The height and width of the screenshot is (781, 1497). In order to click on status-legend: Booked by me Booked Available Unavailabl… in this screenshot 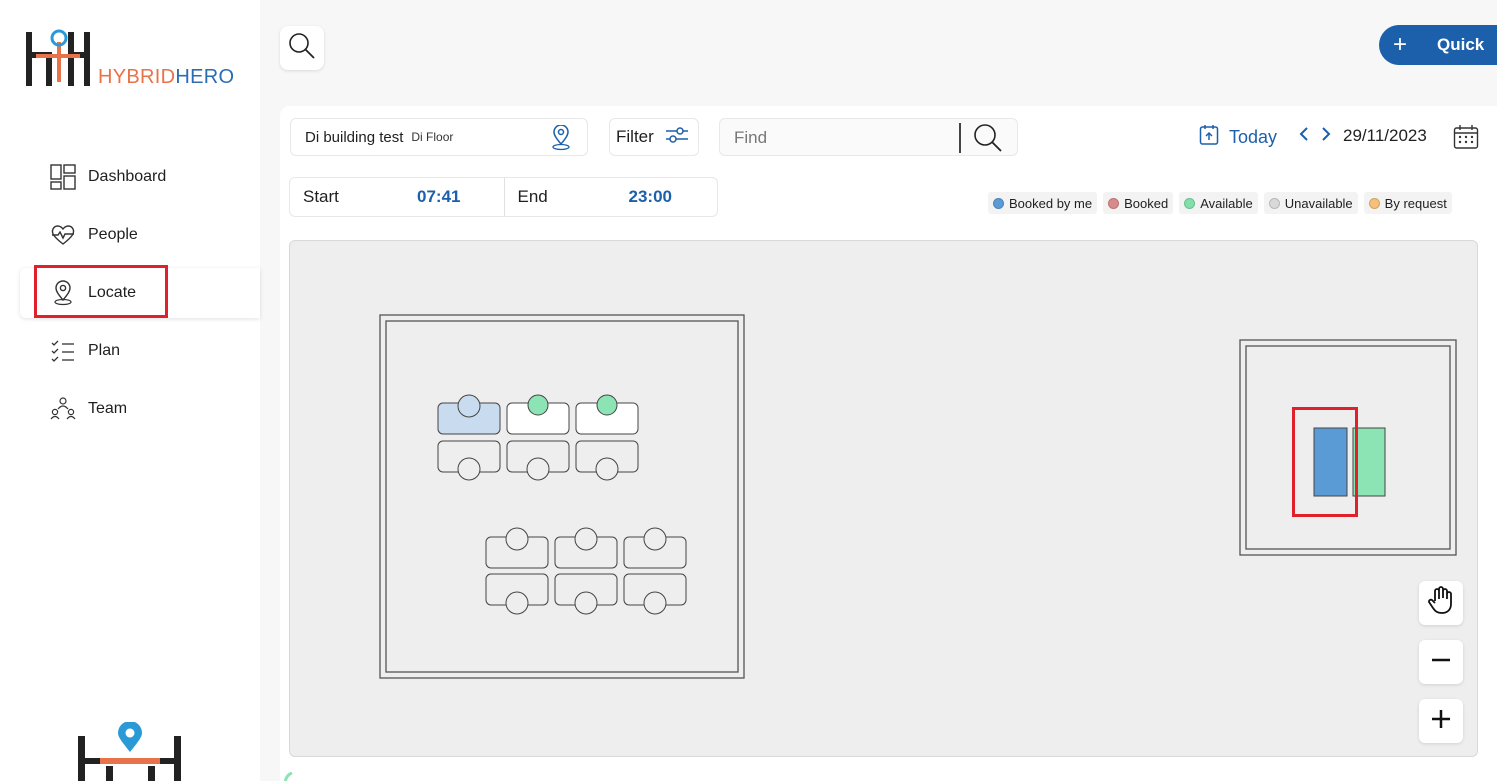, I will do `click(1220, 203)`.